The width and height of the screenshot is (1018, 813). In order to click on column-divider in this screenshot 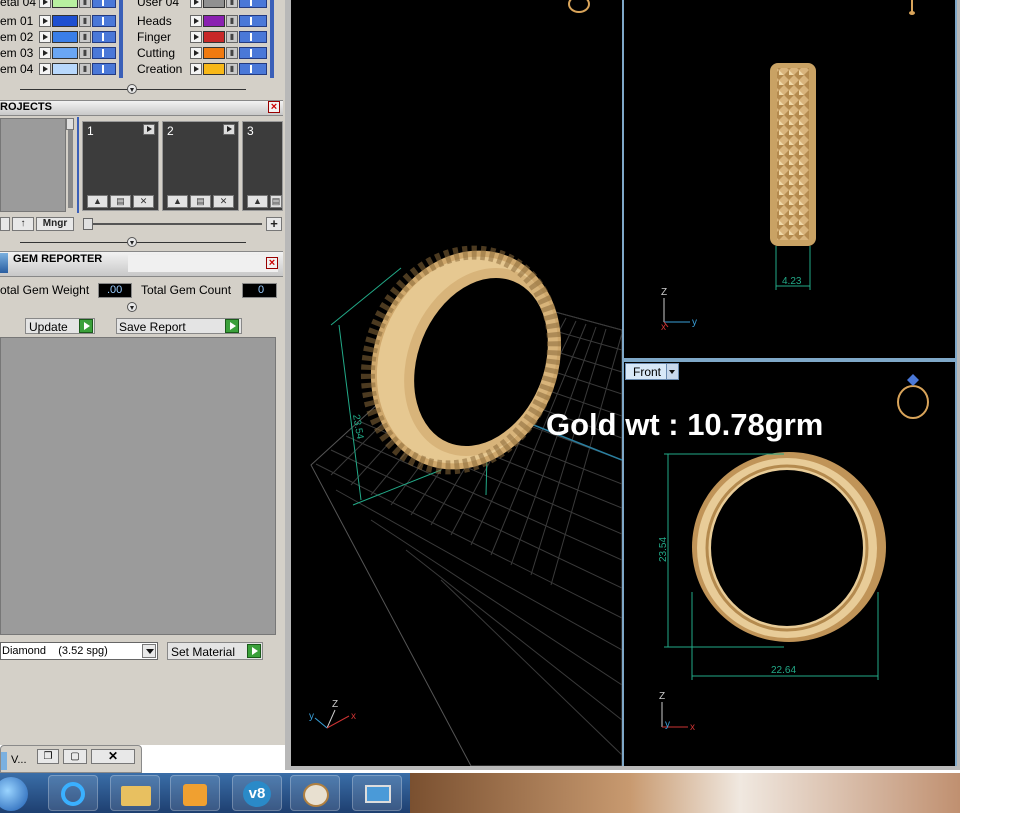, I will do `click(121, 39)`.